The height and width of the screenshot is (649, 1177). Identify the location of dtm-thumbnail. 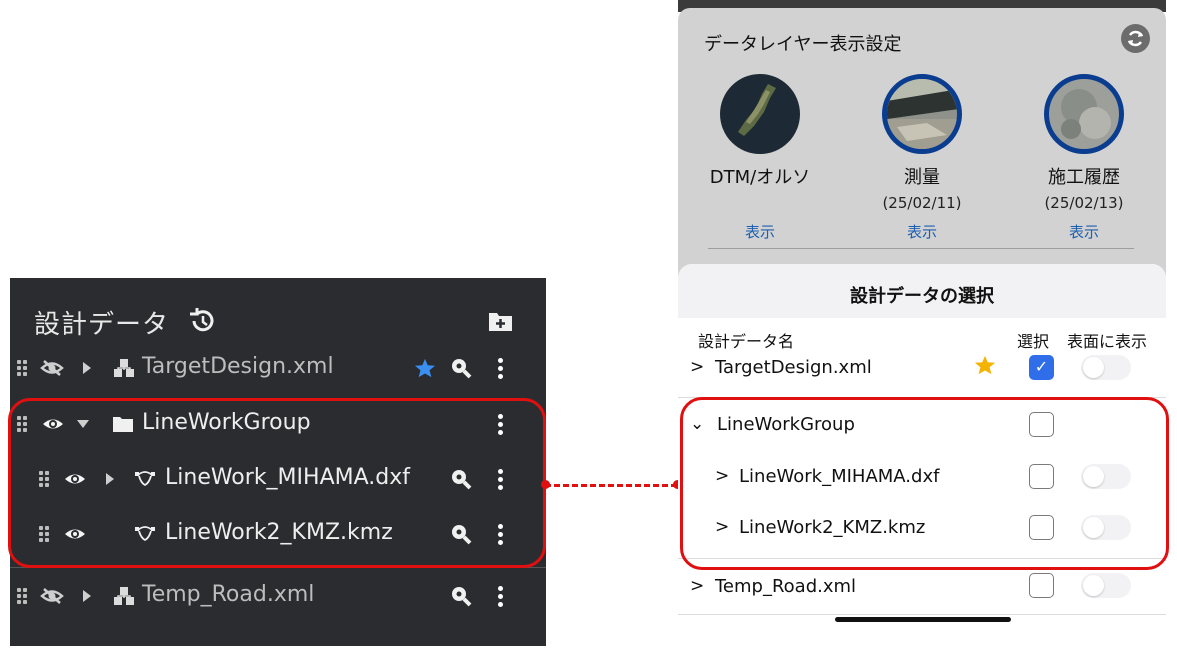
(760, 114).